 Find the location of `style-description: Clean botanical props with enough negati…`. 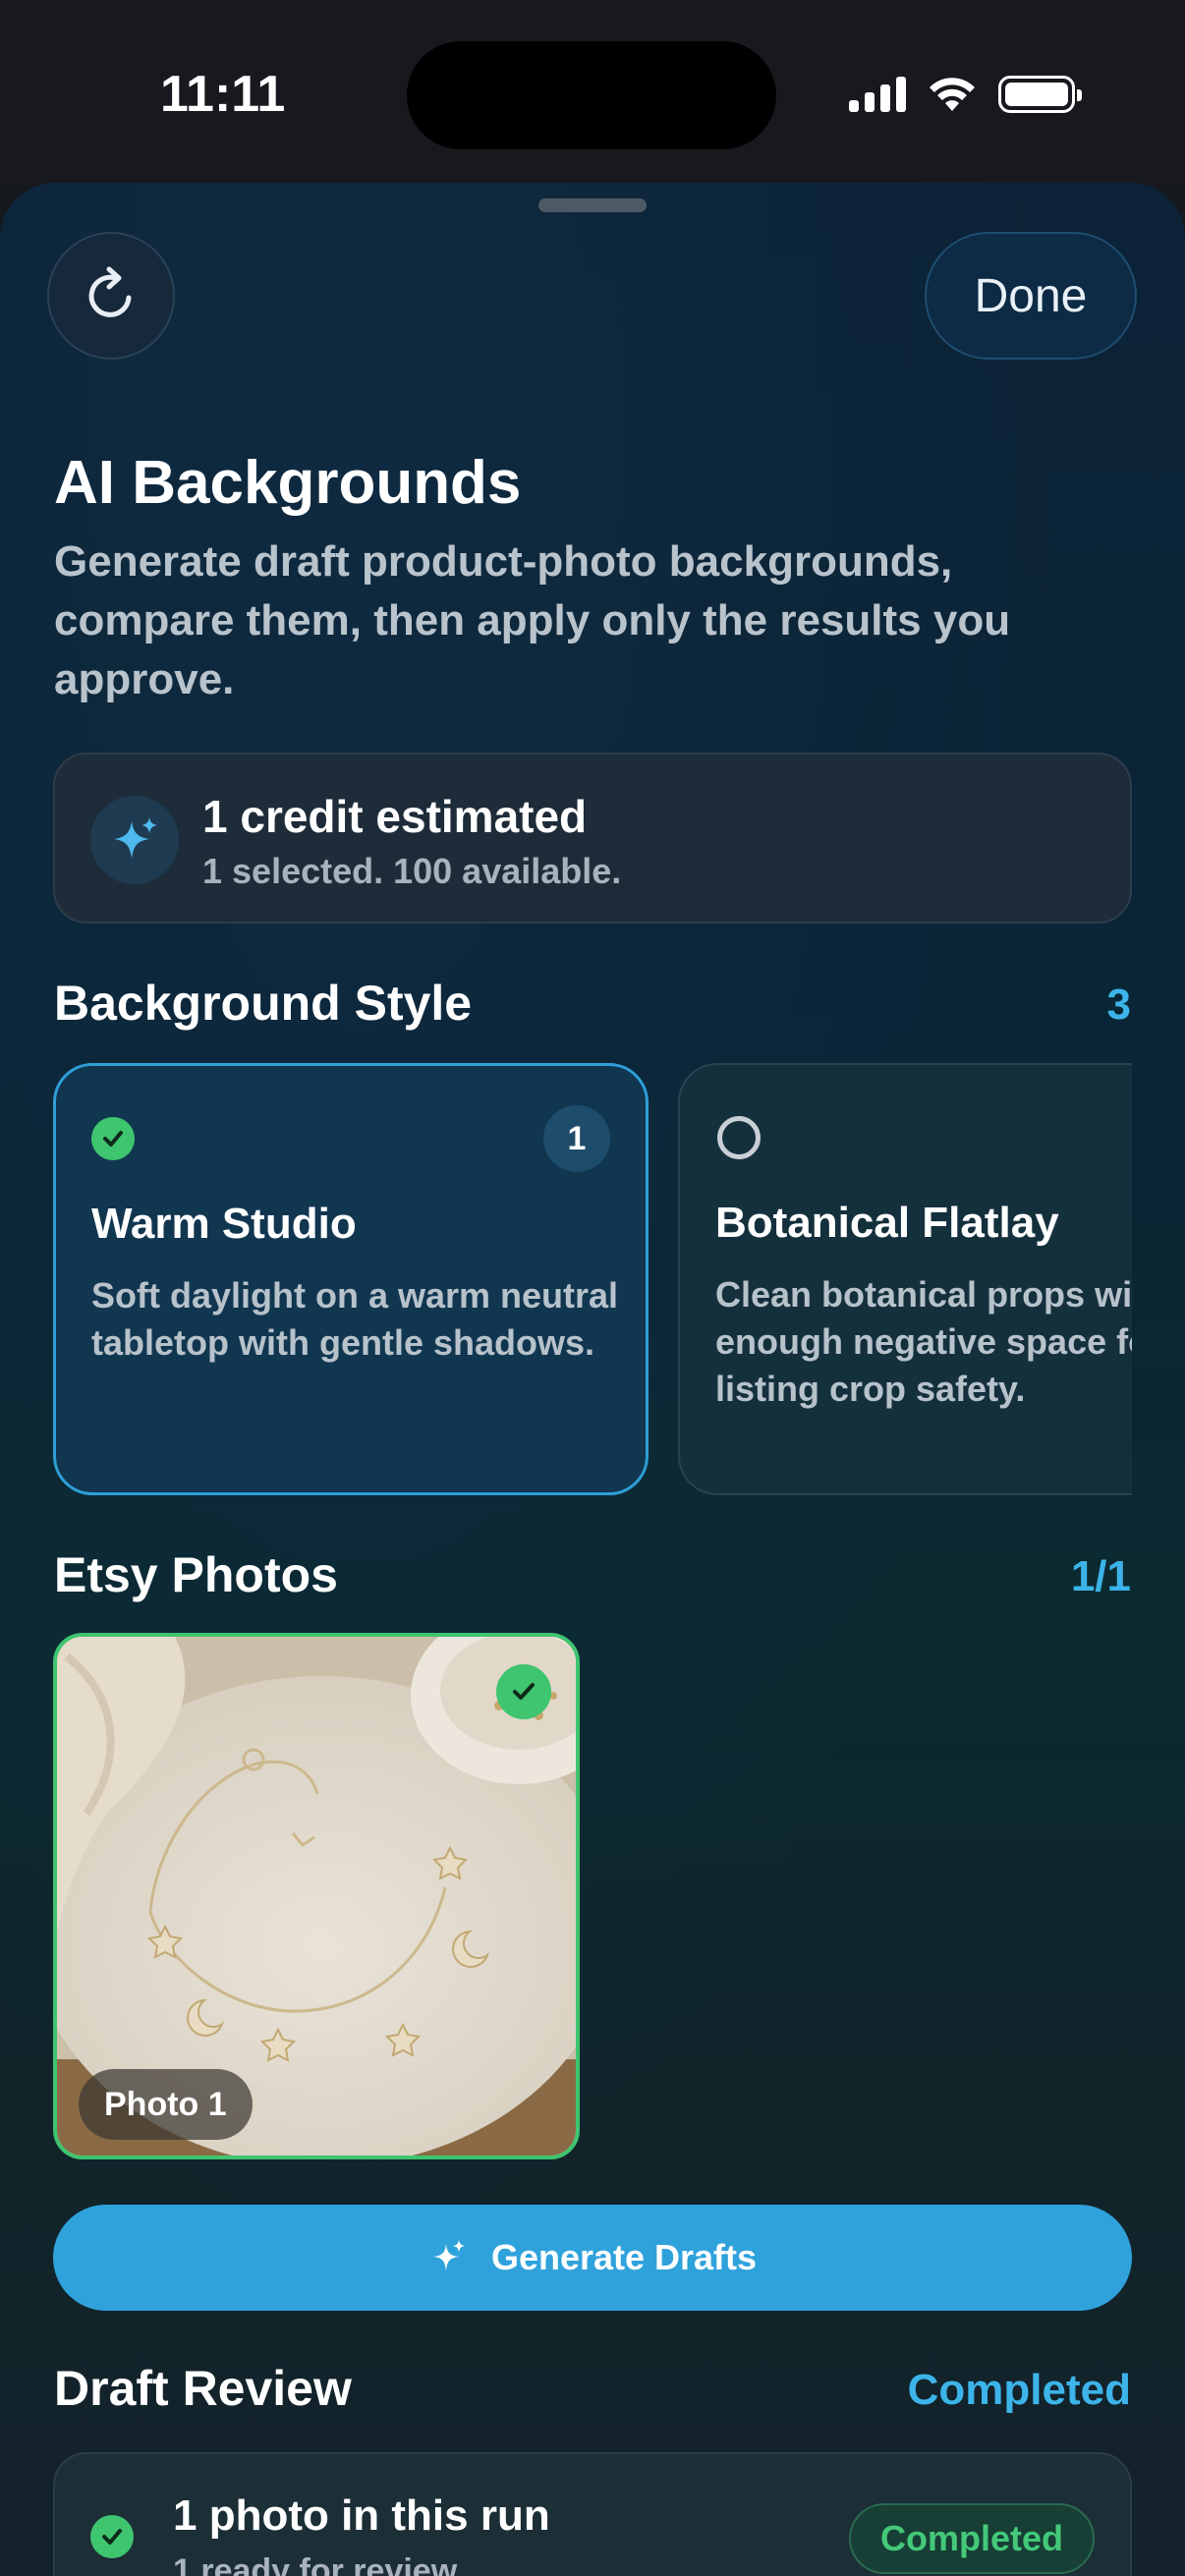

style-description: Clean botanical props with enough negati… is located at coordinates (924, 1341).